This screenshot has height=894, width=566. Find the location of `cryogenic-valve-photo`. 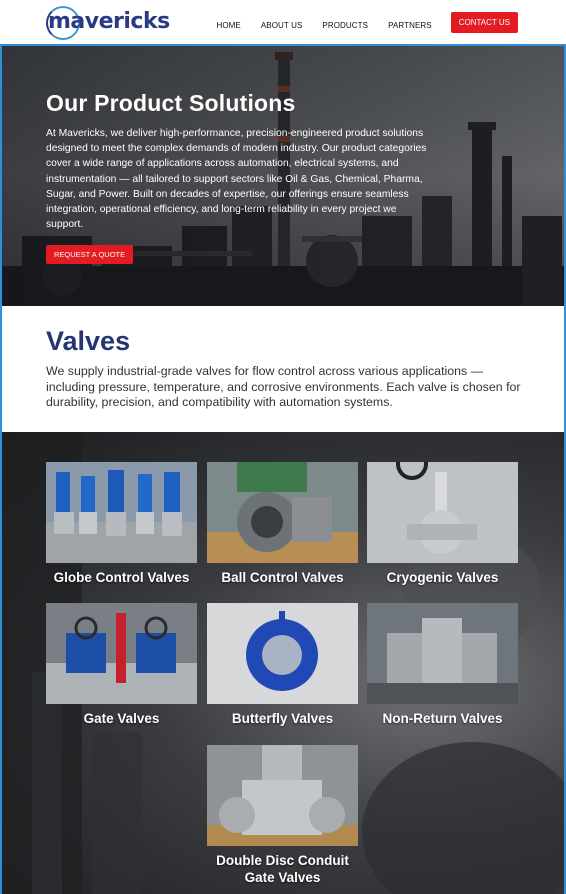

cryogenic-valve-photo is located at coordinates (442, 512).